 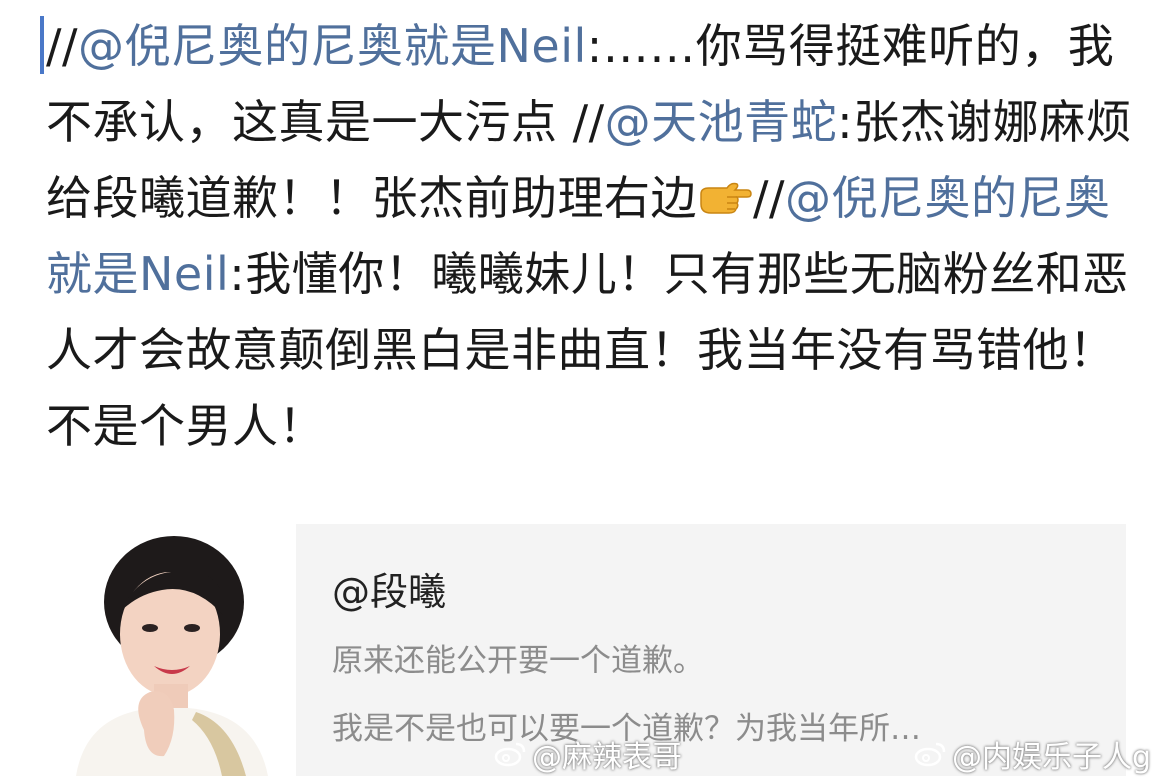 I want to click on mention-link-tianchi: @天池青蛇, so click(x=721, y=122).